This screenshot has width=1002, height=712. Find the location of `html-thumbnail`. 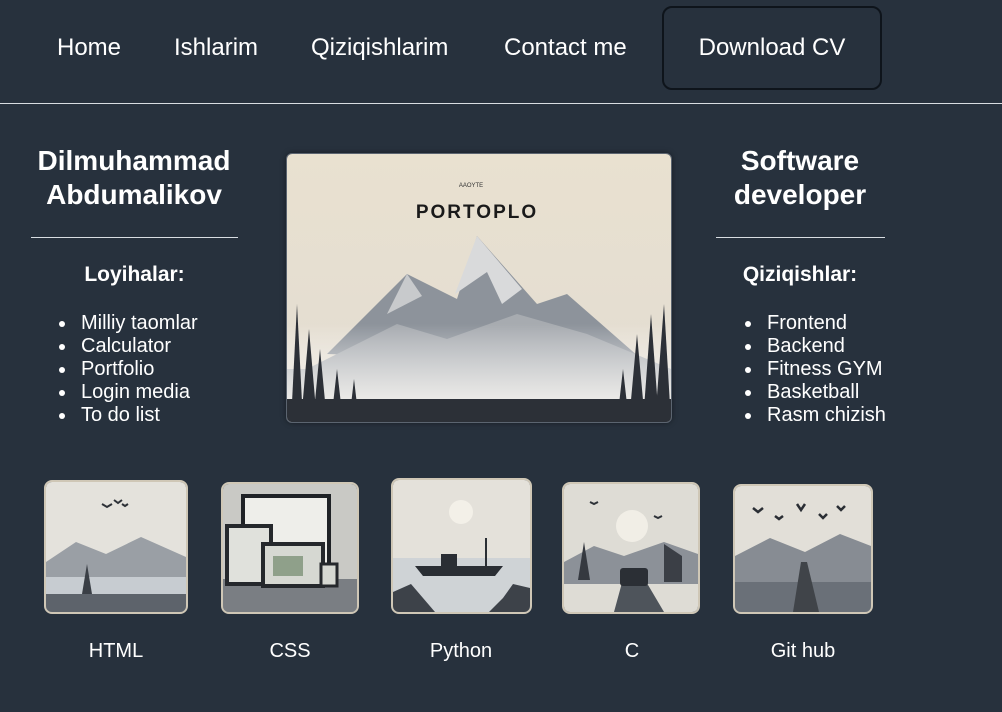

html-thumbnail is located at coordinates (116, 547).